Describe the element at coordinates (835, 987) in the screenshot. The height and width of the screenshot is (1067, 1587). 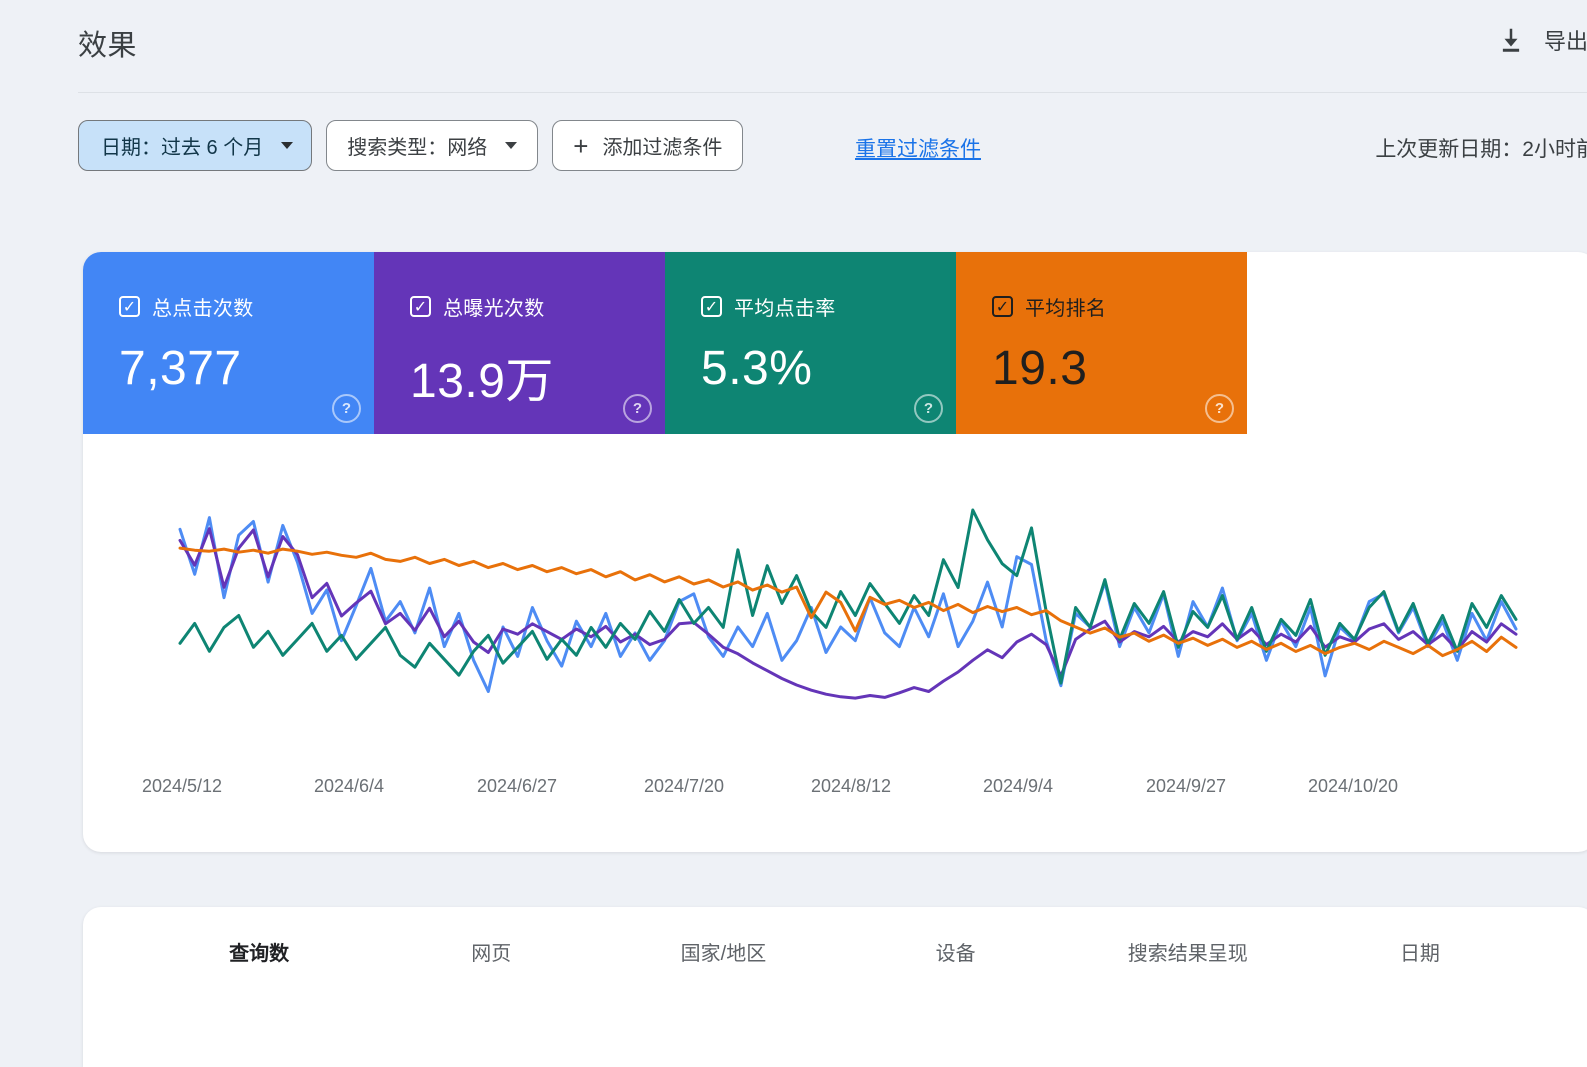
I see `dimensions-card: 查询数 网页 国家/地区 设备 搜索结果呈现 日期` at that location.